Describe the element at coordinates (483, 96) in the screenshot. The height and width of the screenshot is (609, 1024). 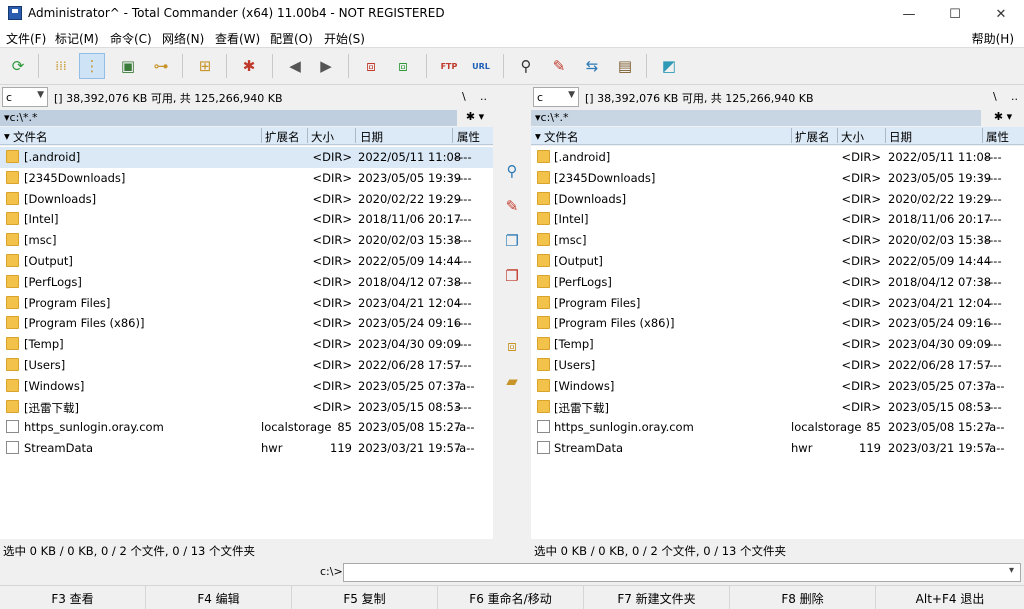
I see `left-up-button: ..` at that location.